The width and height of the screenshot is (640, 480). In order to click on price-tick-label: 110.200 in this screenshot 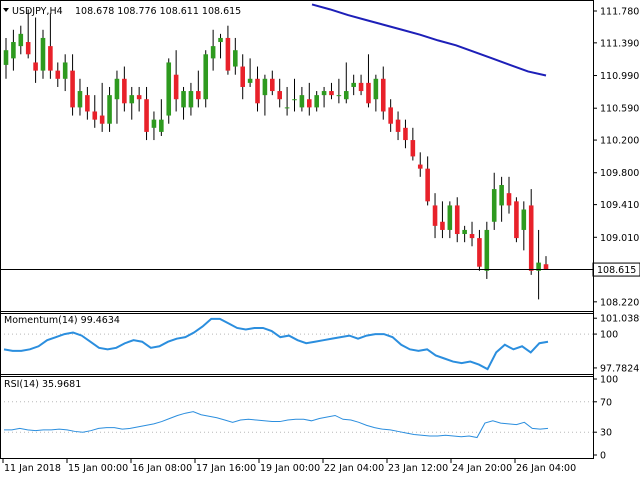, I will do `click(619, 141)`.